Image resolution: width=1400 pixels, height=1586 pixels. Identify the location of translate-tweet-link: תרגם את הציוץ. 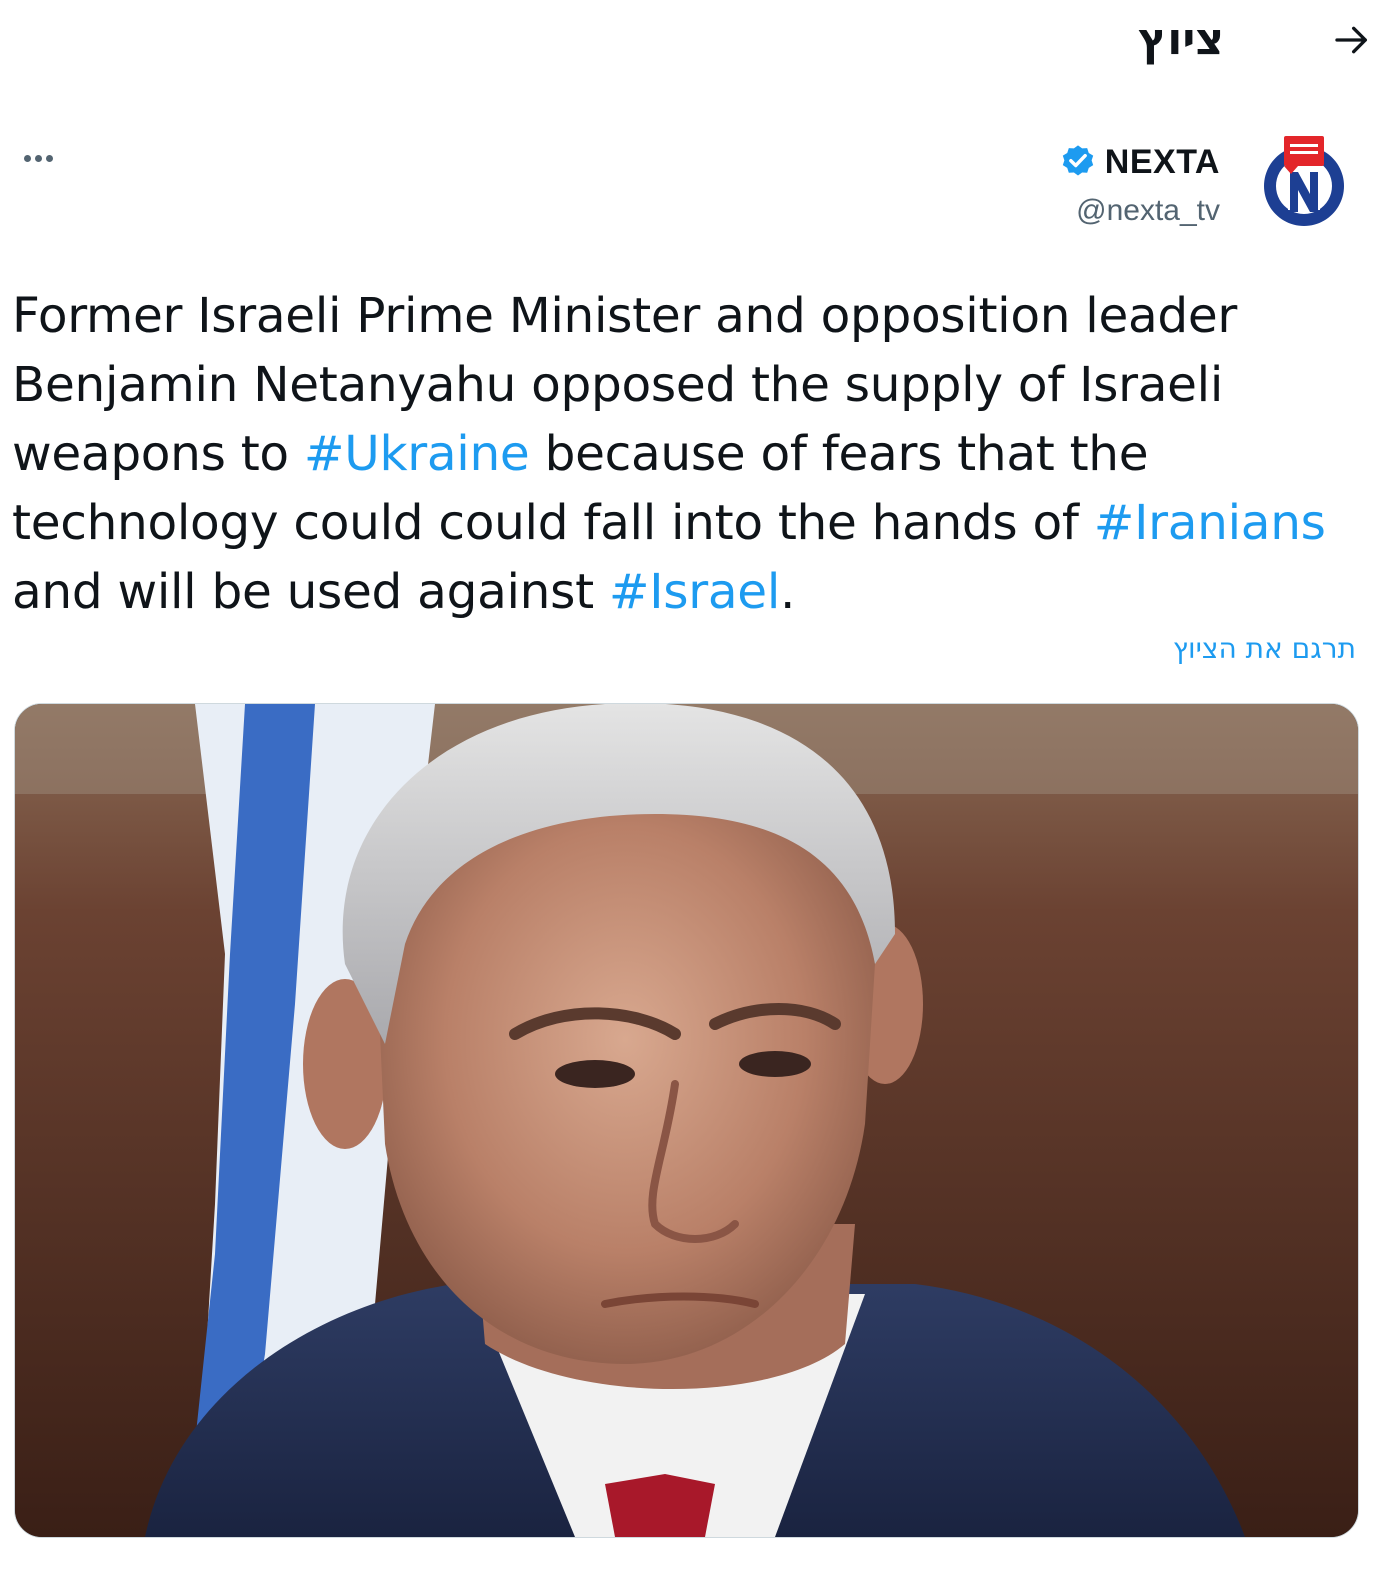
(1264, 648).